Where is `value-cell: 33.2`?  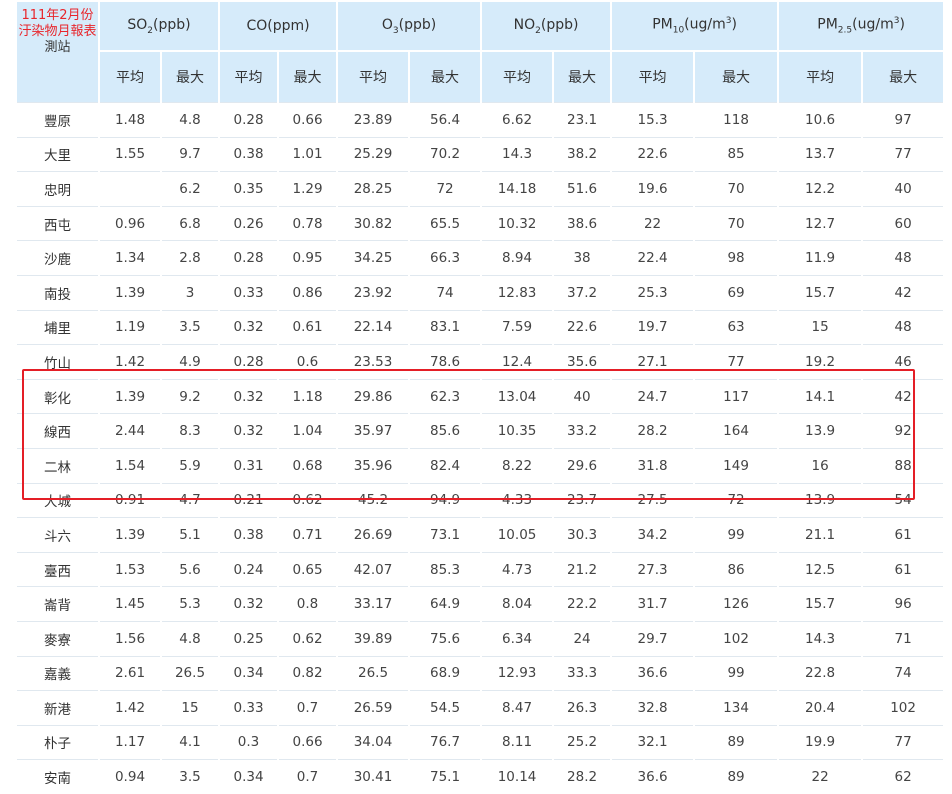 value-cell: 33.2 is located at coordinates (582, 430).